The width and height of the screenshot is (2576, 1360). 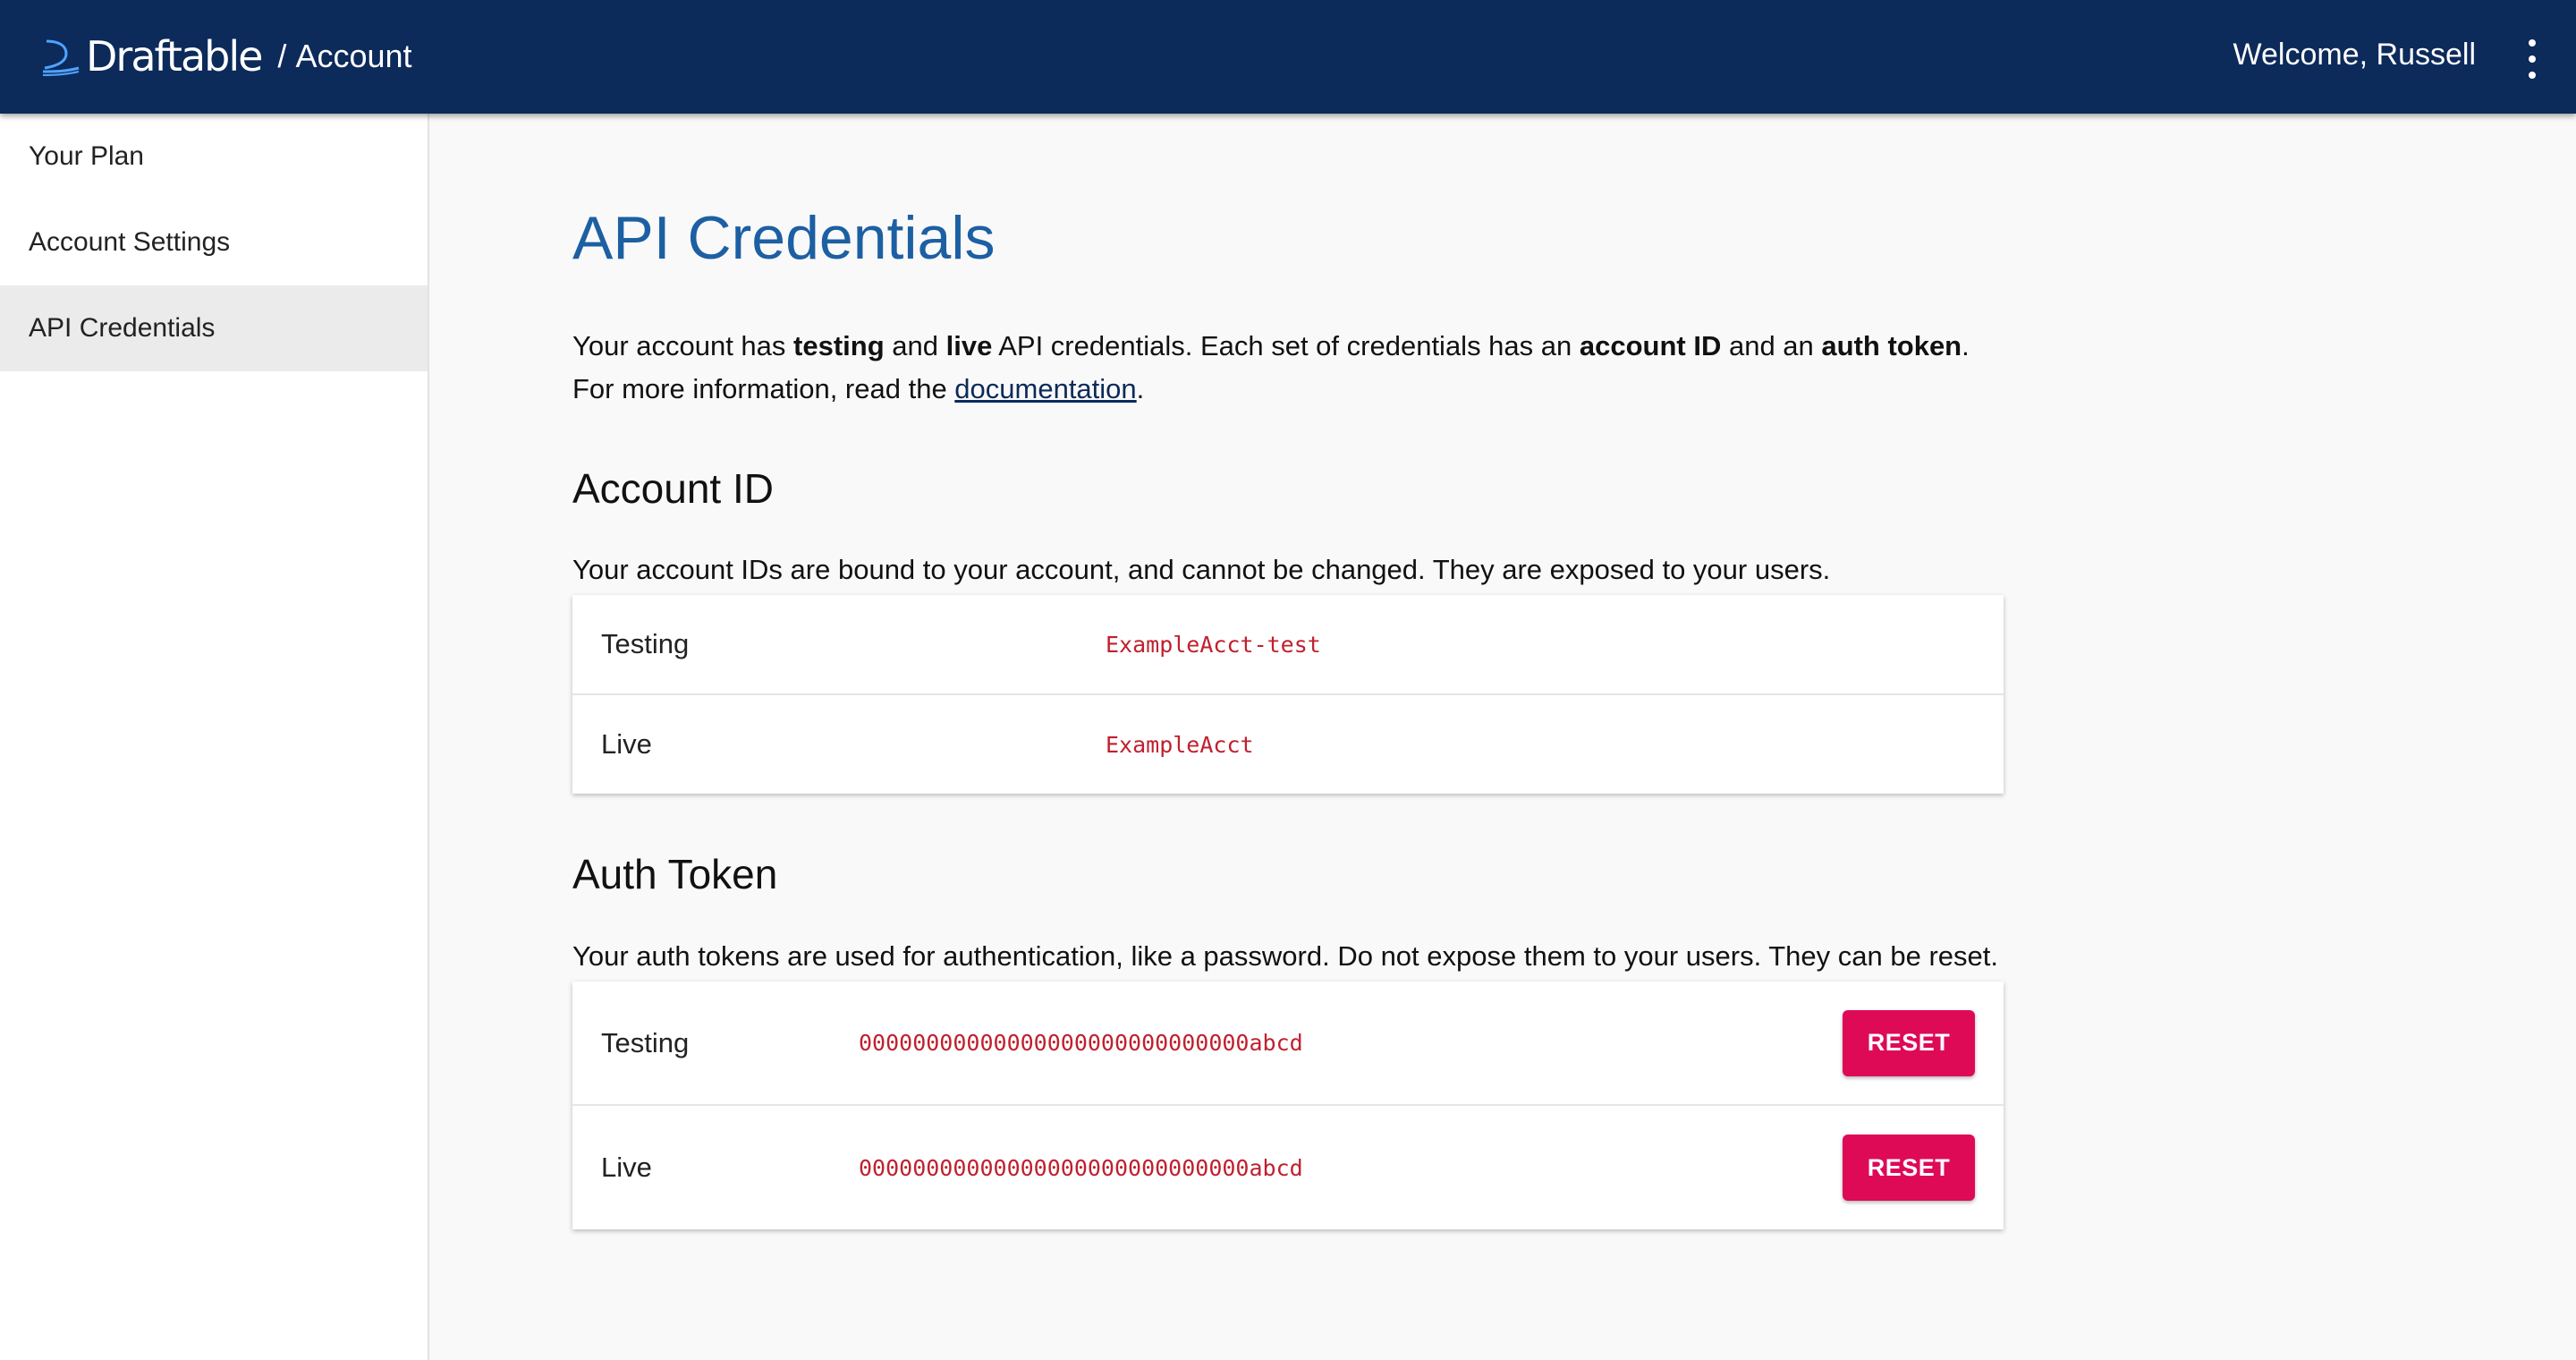 What do you see at coordinates (1213, 645) in the screenshot?
I see `account-id-value: ExampleAcct-test` at bounding box center [1213, 645].